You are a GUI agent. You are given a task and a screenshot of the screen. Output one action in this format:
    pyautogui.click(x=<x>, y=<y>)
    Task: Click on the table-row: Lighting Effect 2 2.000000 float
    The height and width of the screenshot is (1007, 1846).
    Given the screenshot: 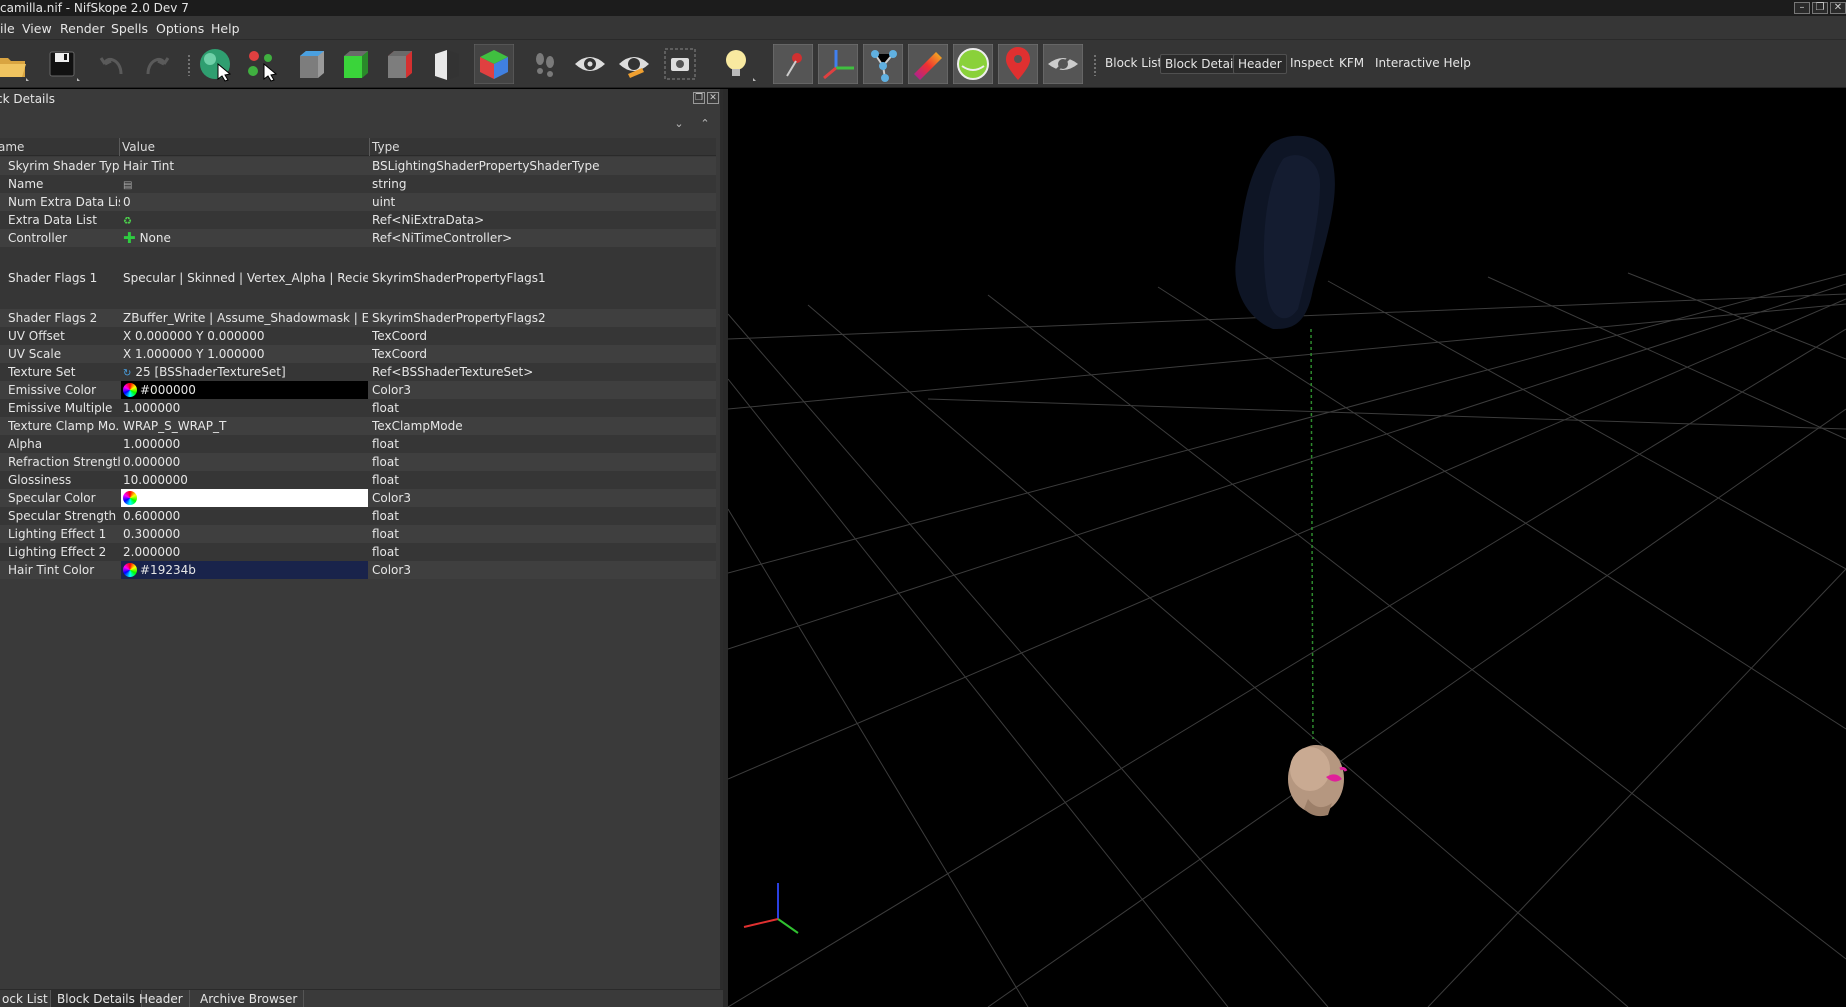 What is the action you would take?
    pyautogui.click(x=358, y=552)
    